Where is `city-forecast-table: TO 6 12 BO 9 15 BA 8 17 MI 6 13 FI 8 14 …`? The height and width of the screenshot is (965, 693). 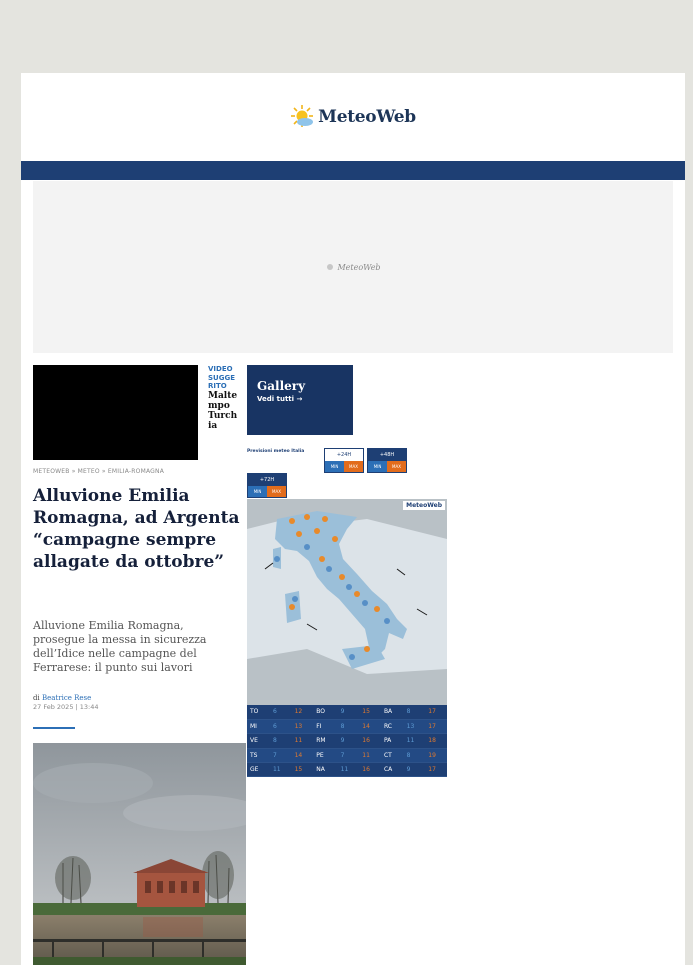 city-forecast-table: TO 6 12 BO 9 15 BA 8 17 MI 6 13 FI 8 14 … is located at coordinates (347, 741).